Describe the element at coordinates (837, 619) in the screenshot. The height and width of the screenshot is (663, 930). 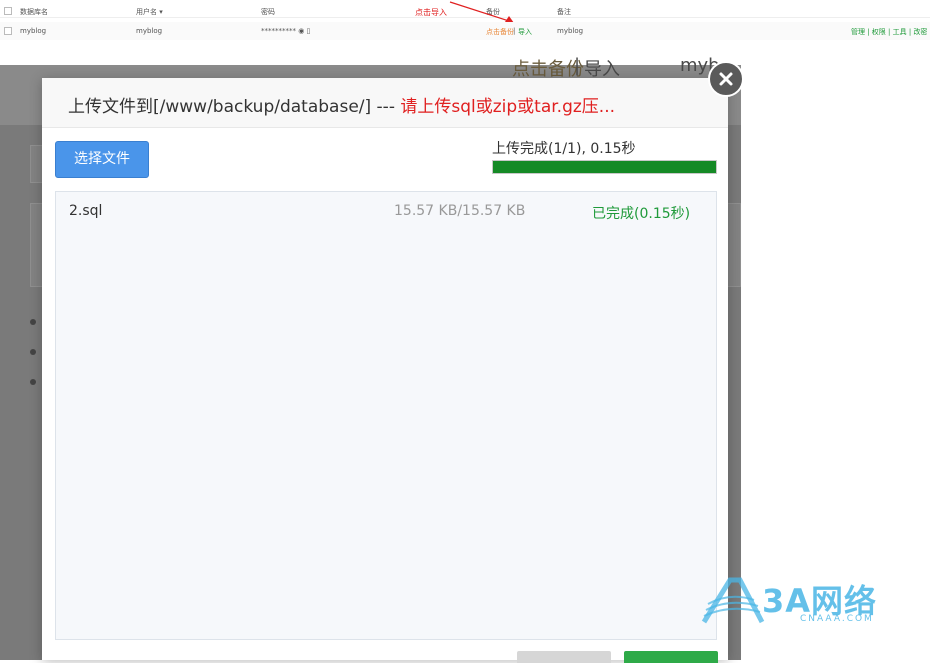
I see `watermark-domain: CNAAA.COM` at that location.